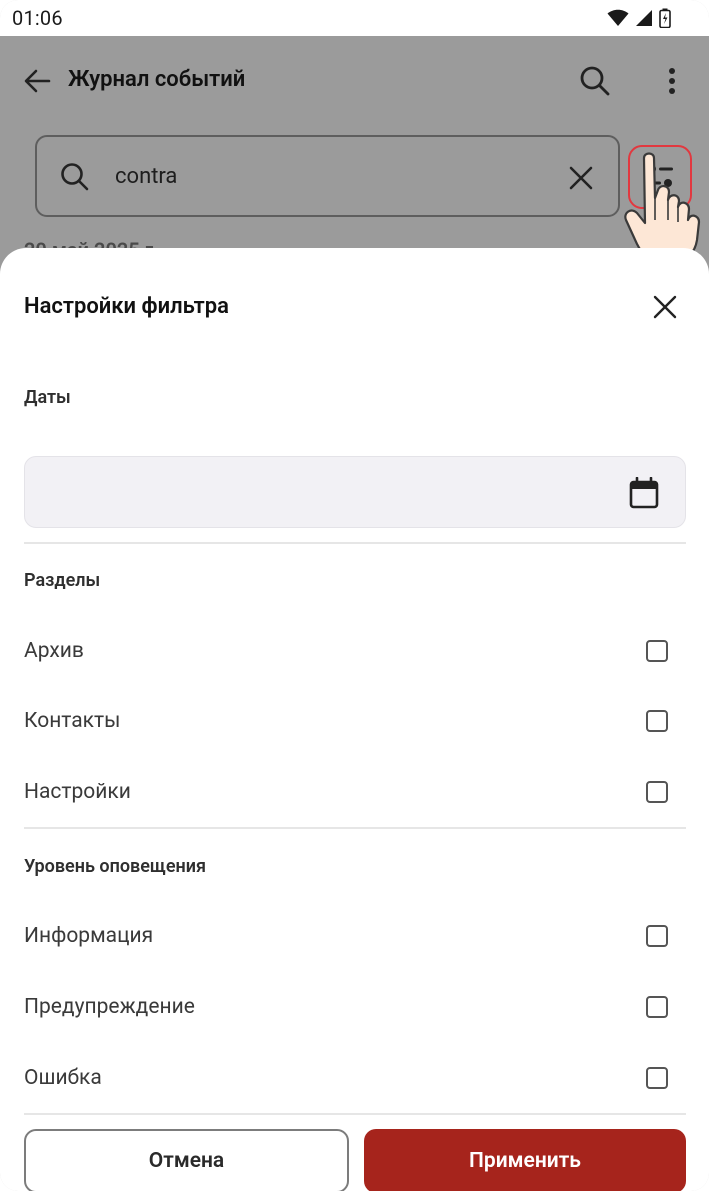 The image size is (709, 1191). I want to click on checkbox-error, so click(657, 1078).